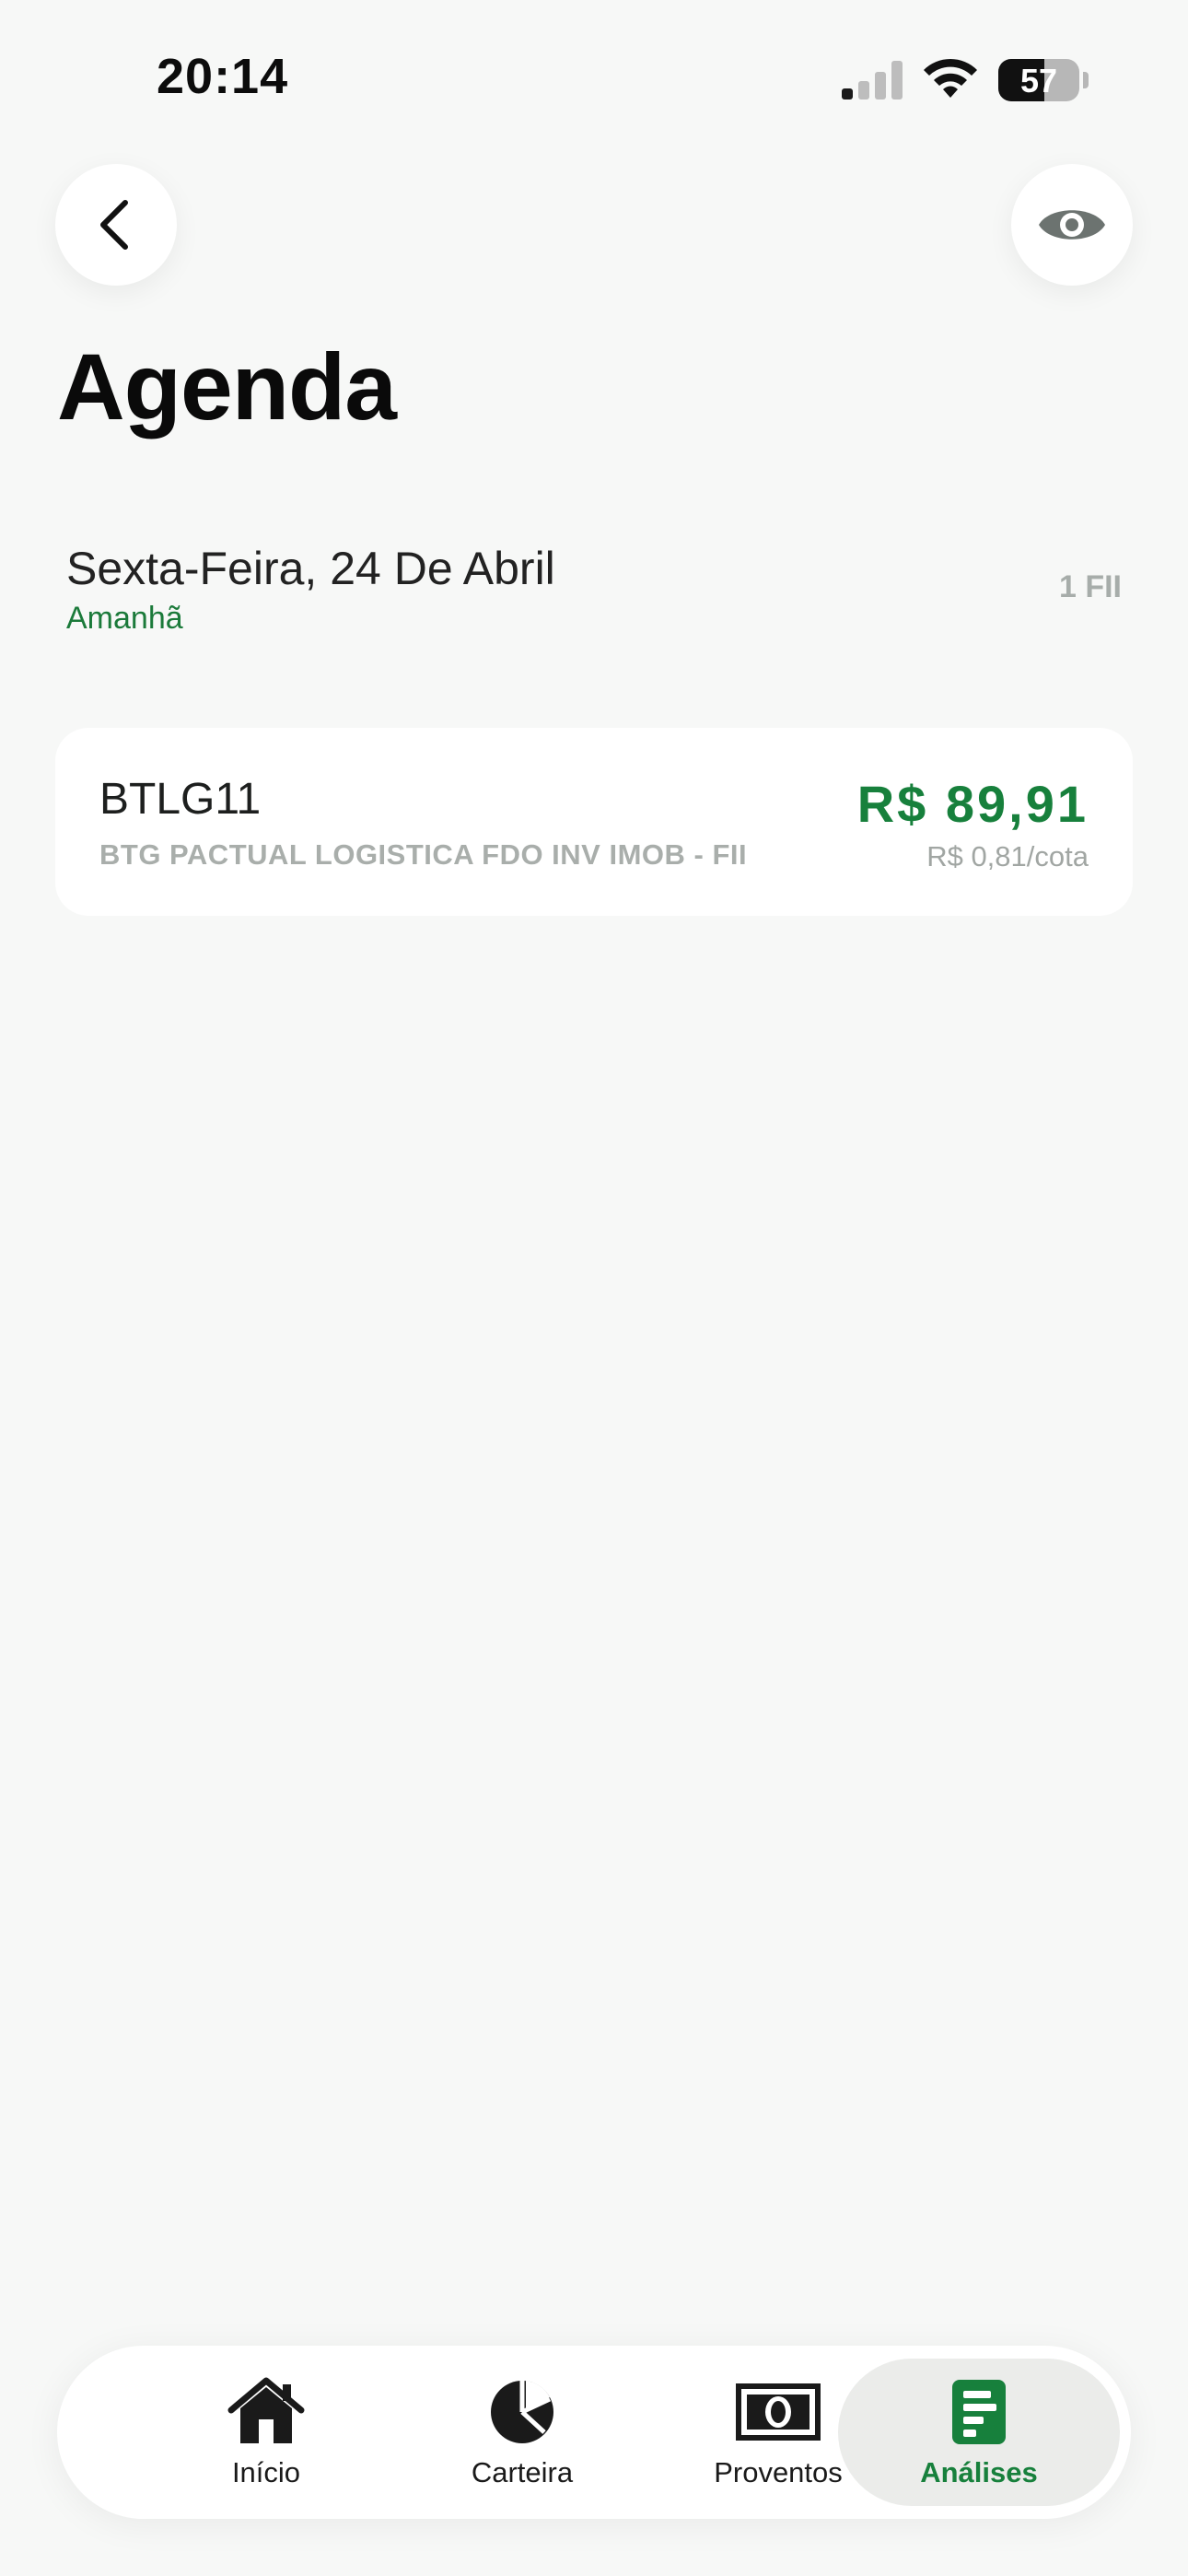  Describe the element at coordinates (1007, 856) in the screenshot. I see `amount-per-share: R$ 0,81/cota` at that location.